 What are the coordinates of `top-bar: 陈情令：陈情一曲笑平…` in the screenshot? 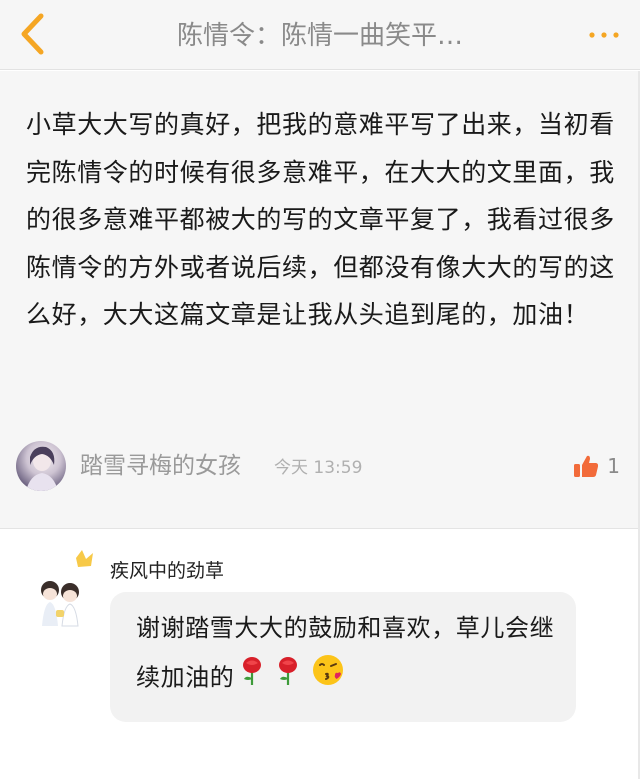 It's located at (320, 35).